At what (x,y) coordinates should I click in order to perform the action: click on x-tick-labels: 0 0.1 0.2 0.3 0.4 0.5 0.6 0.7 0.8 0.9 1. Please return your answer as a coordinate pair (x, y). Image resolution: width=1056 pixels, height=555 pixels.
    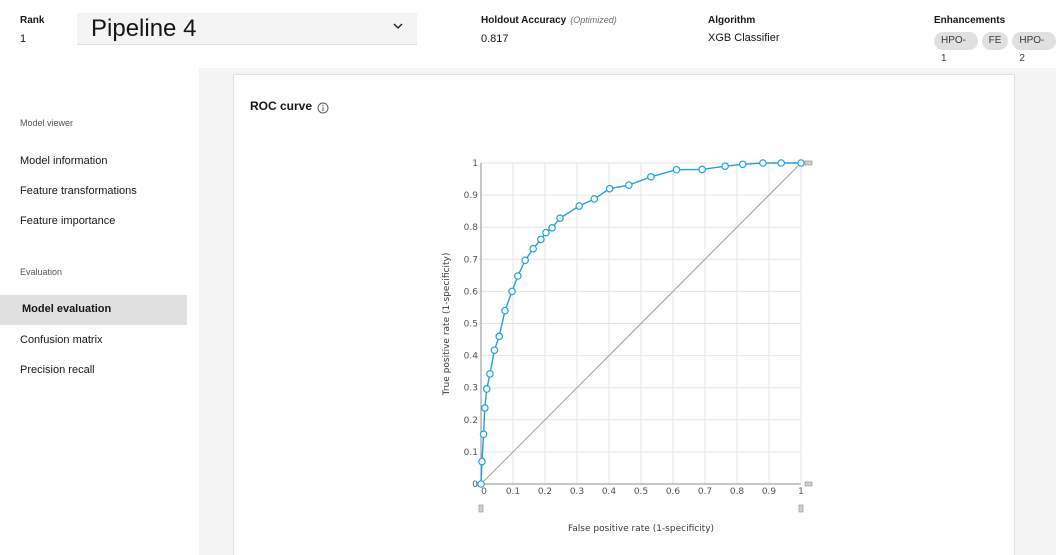
    Looking at the image, I should click on (642, 492).